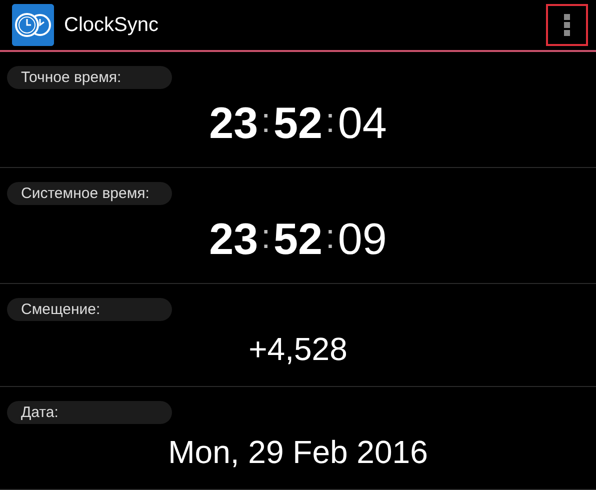  I want to click on app-title: ClockSync, so click(112, 25).